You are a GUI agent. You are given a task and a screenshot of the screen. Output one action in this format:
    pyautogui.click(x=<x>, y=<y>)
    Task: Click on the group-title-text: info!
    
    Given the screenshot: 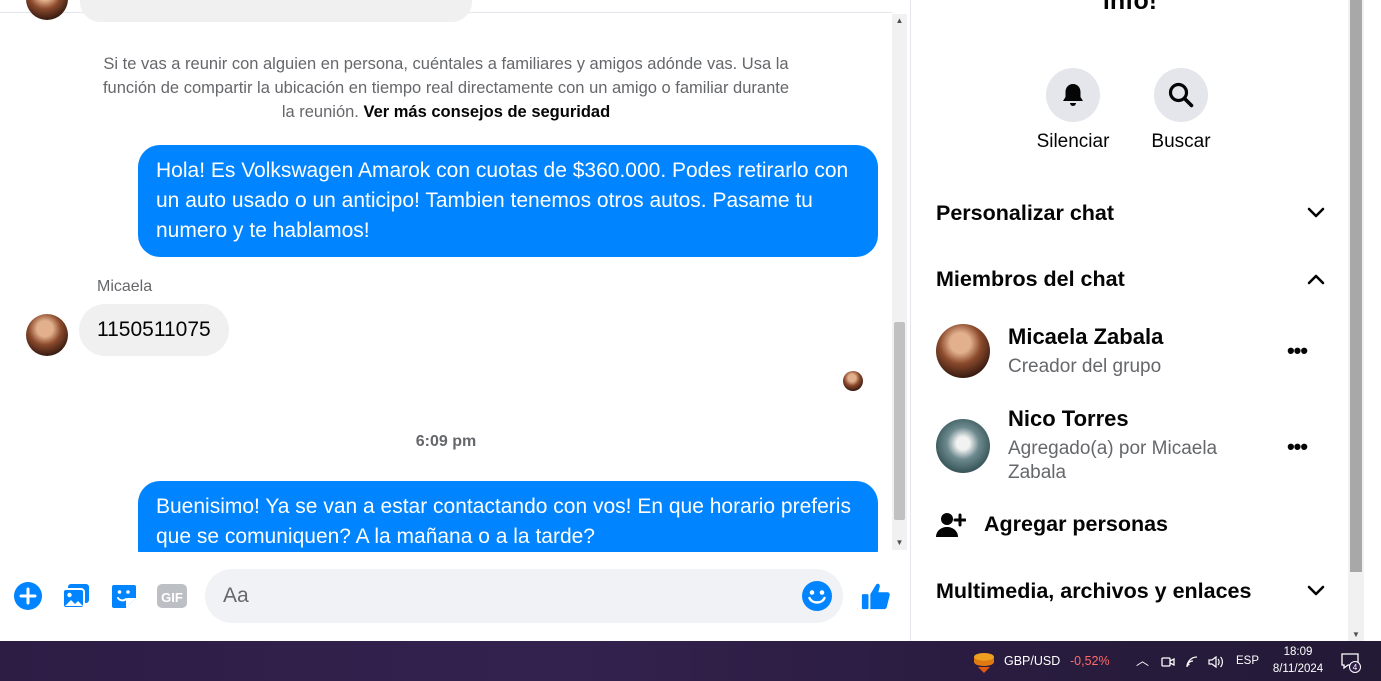 What is the action you would take?
    pyautogui.click(x=1130, y=7)
    